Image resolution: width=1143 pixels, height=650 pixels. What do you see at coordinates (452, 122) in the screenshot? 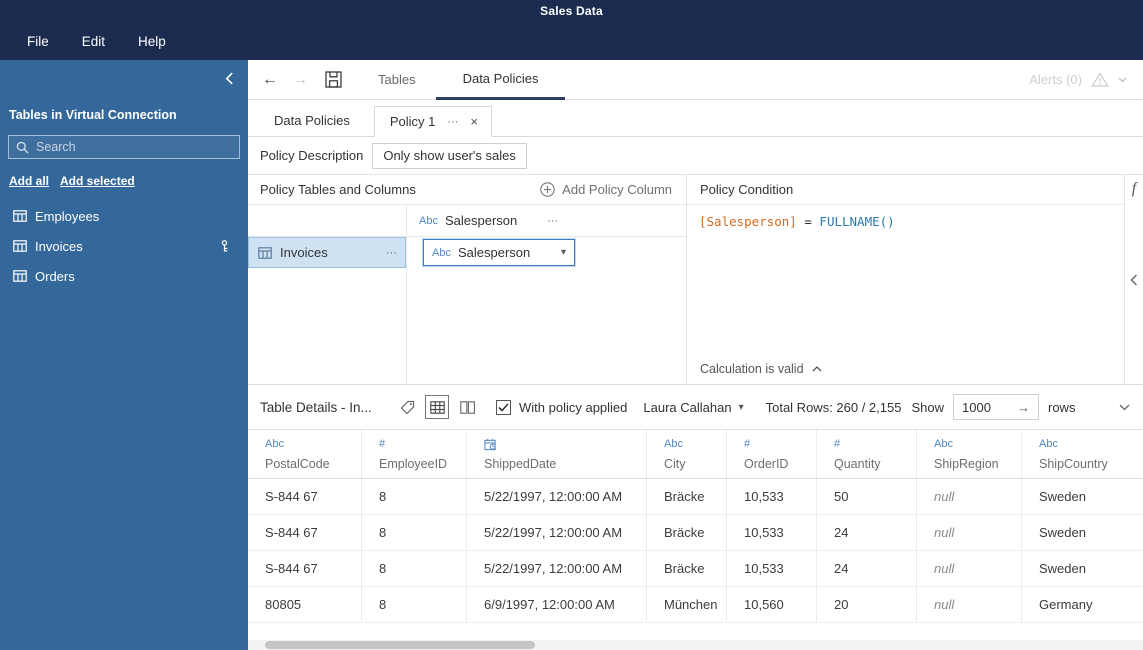
I see `tab-menu-icon: ···` at bounding box center [452, 122].